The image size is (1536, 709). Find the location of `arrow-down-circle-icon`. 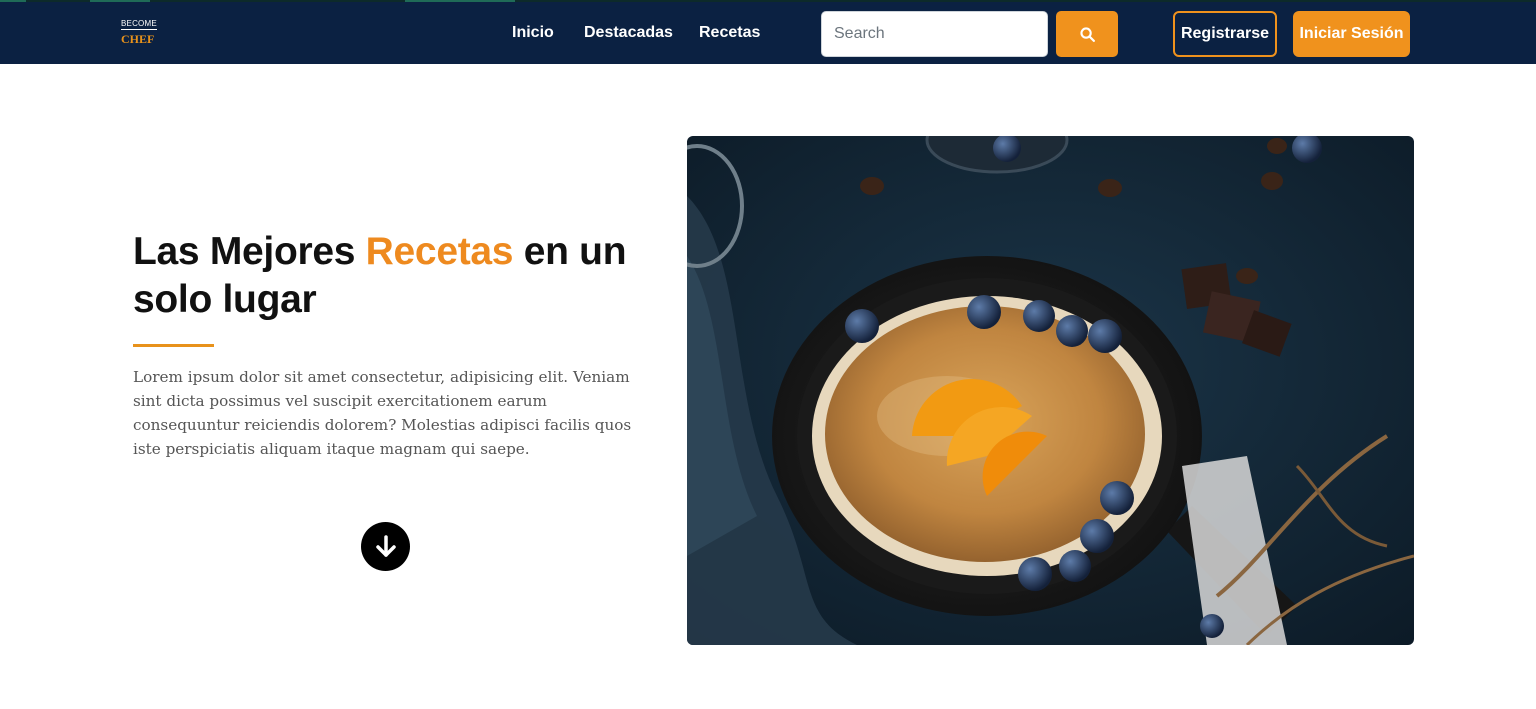

arrow-down-circle-icon is located at coordinates (385, 545).